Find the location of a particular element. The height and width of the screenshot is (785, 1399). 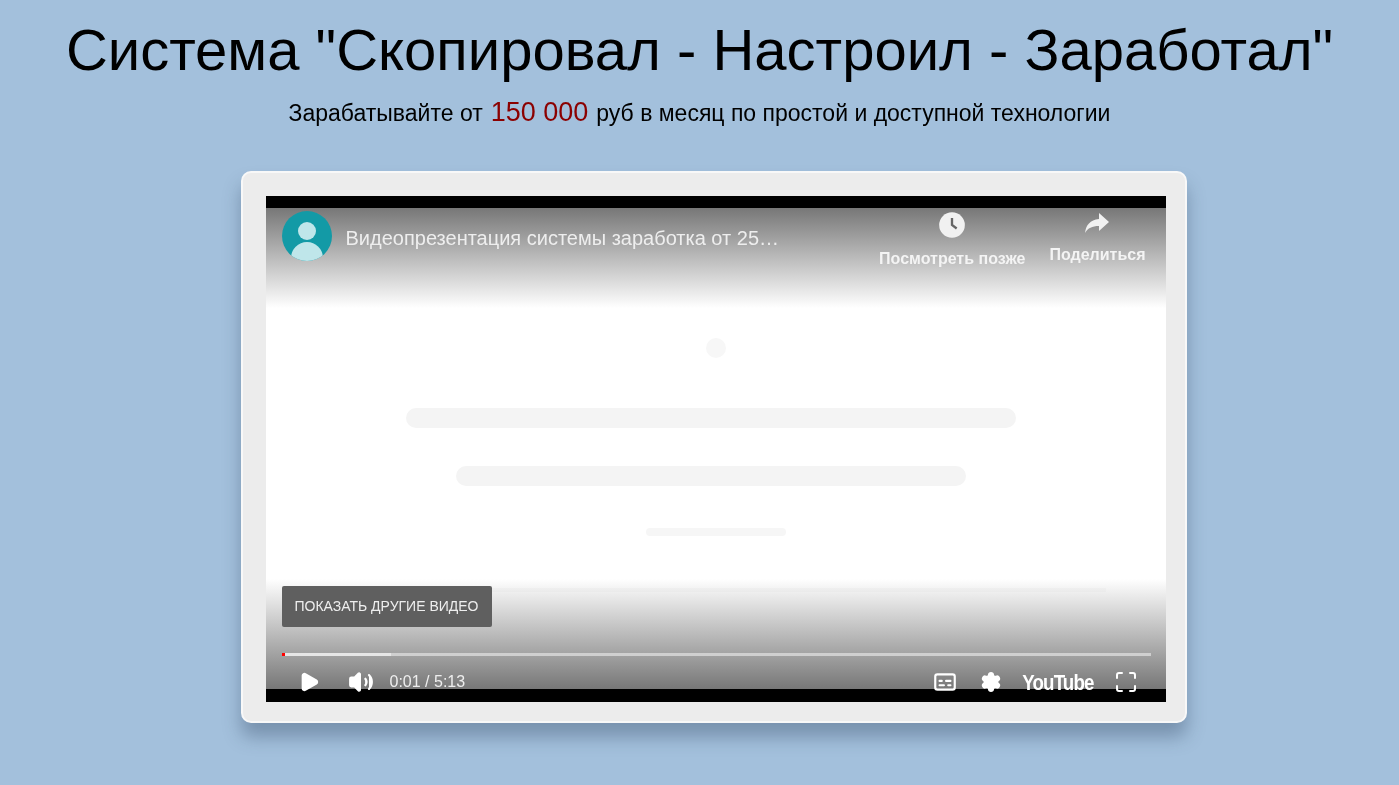

subtitle-text: Зарабатывайте от is located at coordinates (385, 113).